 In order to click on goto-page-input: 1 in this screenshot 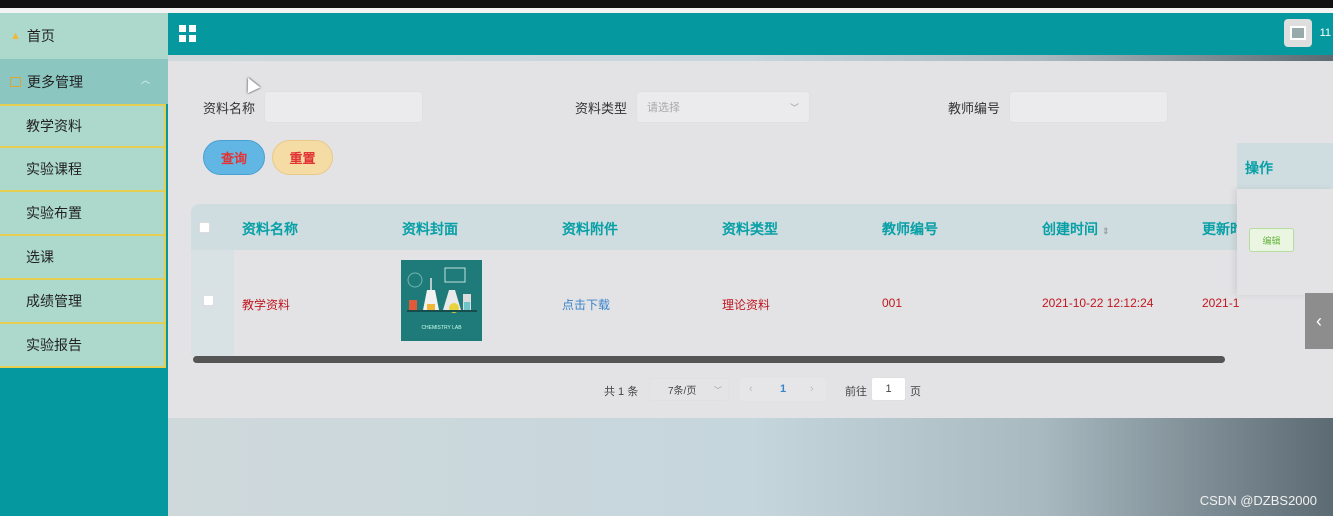, I will do `click(888, 389)`.